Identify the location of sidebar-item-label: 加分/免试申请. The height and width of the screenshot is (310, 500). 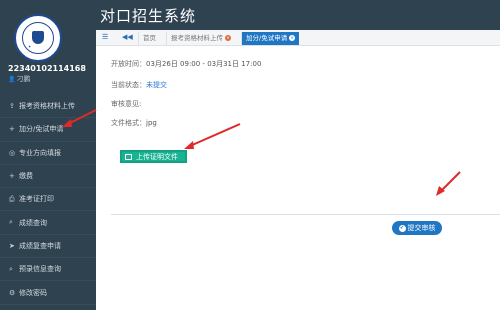
(41, 129).